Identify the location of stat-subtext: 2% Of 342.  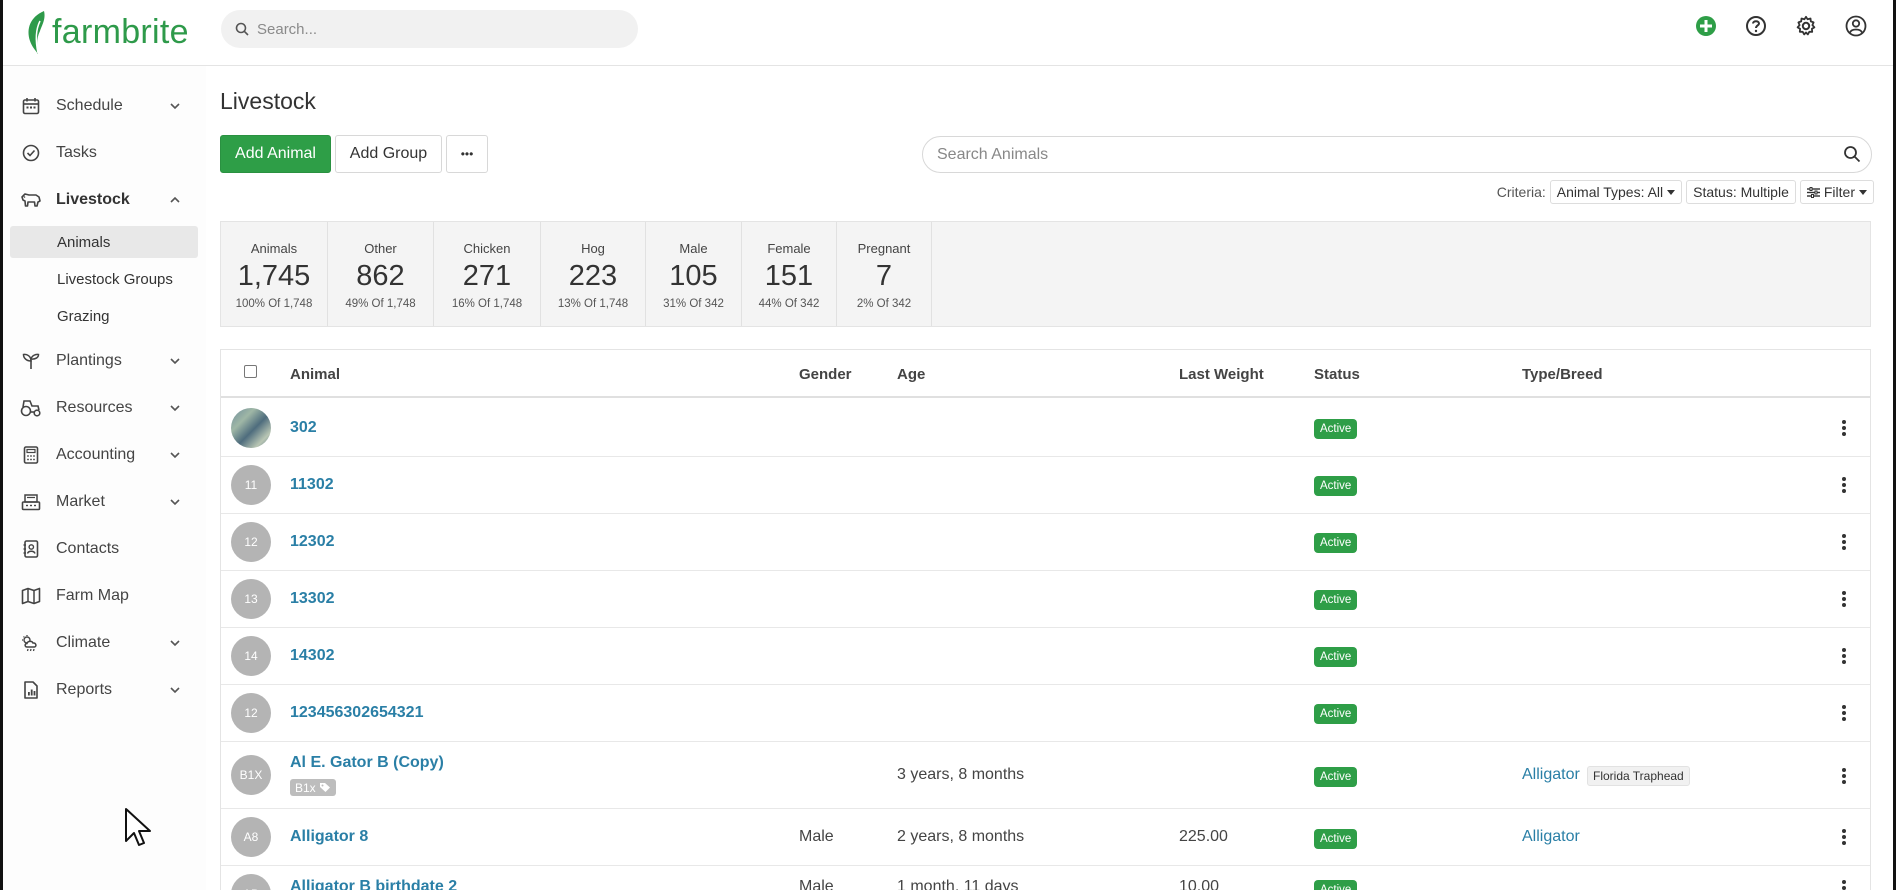
(884, 304).